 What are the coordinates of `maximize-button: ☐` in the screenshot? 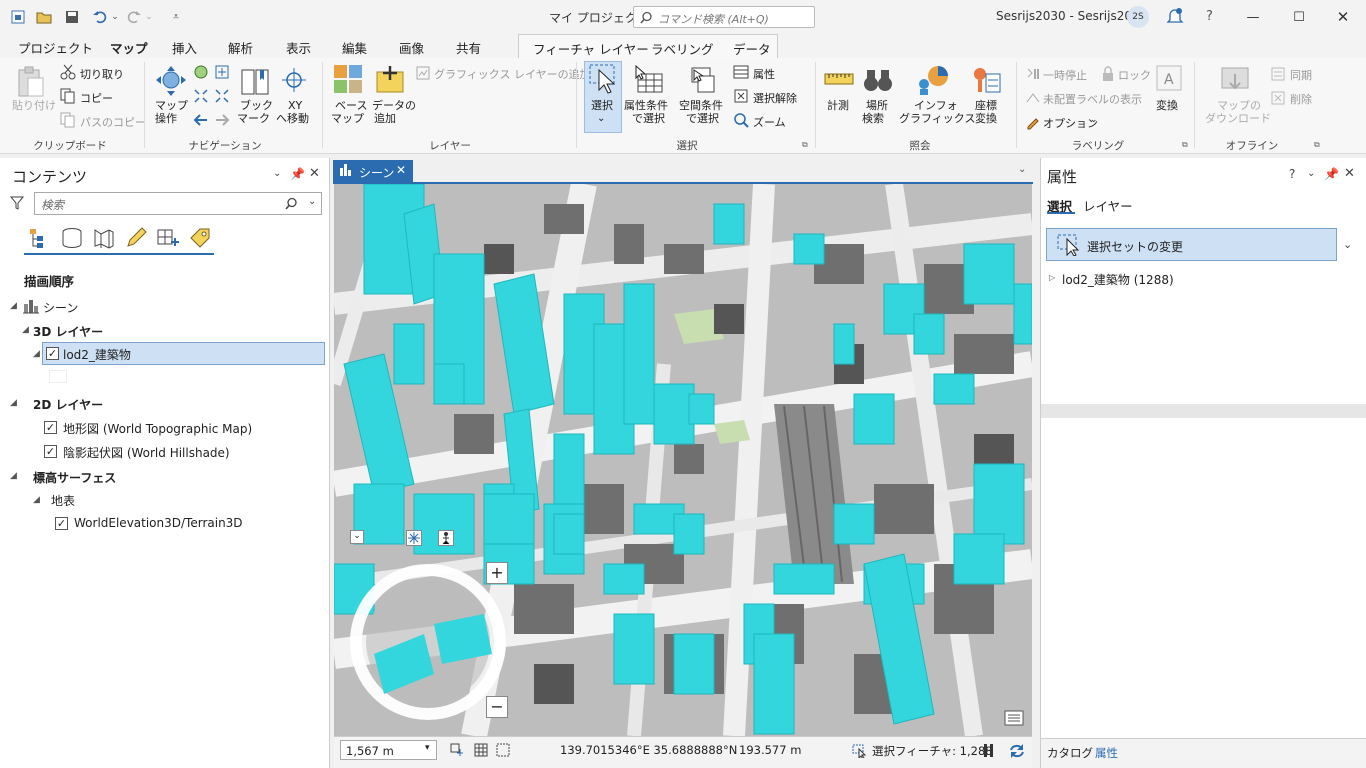 It's located at (1299, 17).